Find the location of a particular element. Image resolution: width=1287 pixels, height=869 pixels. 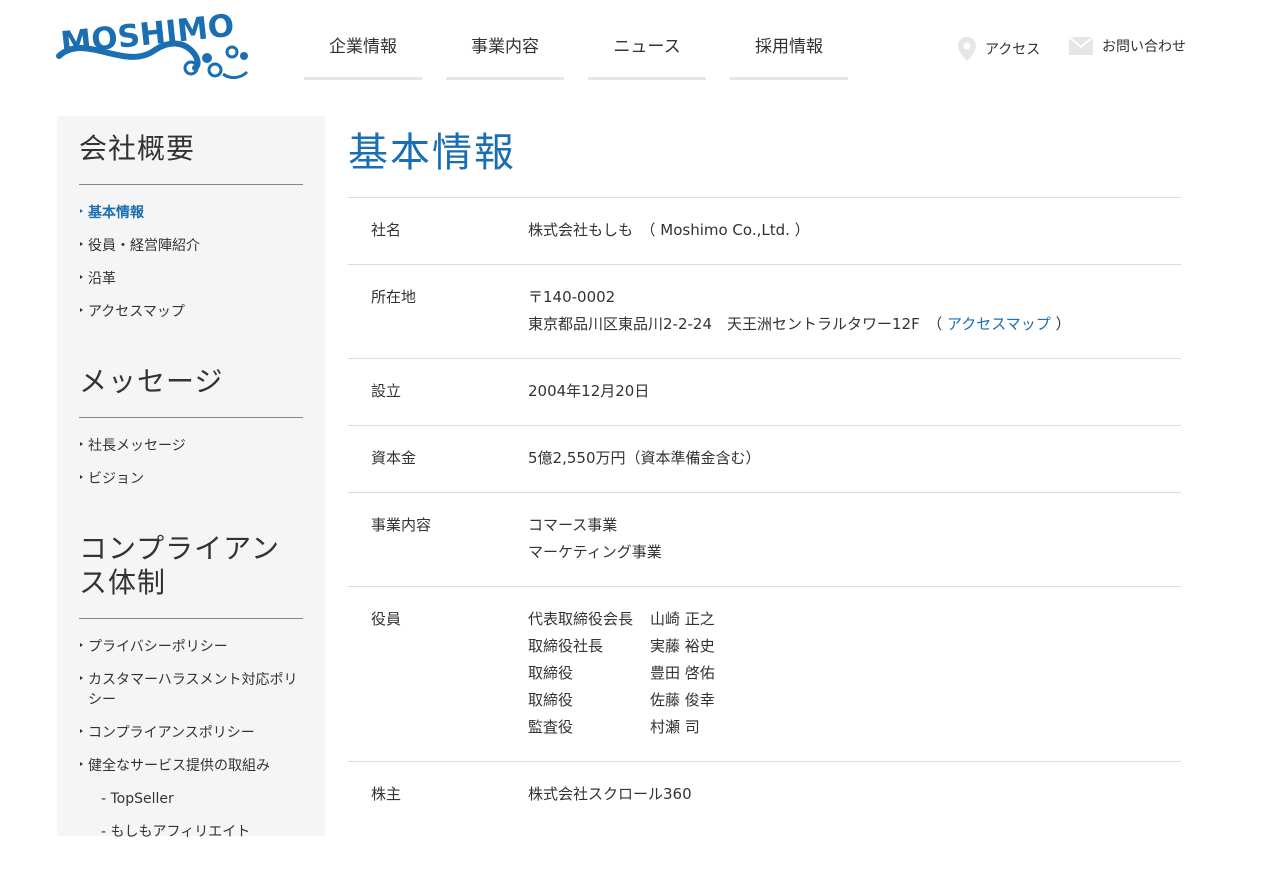

officer-entry: 取締役 佐藤 俊幸 is located at coordinates (854, 700).